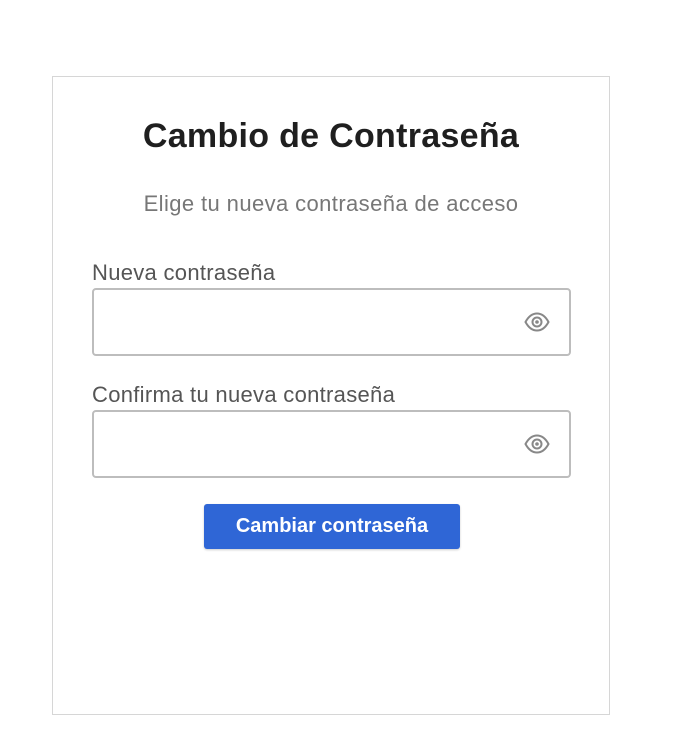 This screenshot has width=681, height=755. Describe the element at coordinates (331, 136) in the screenshot. I see `page-title: Cambio de Contraseña` at that location.